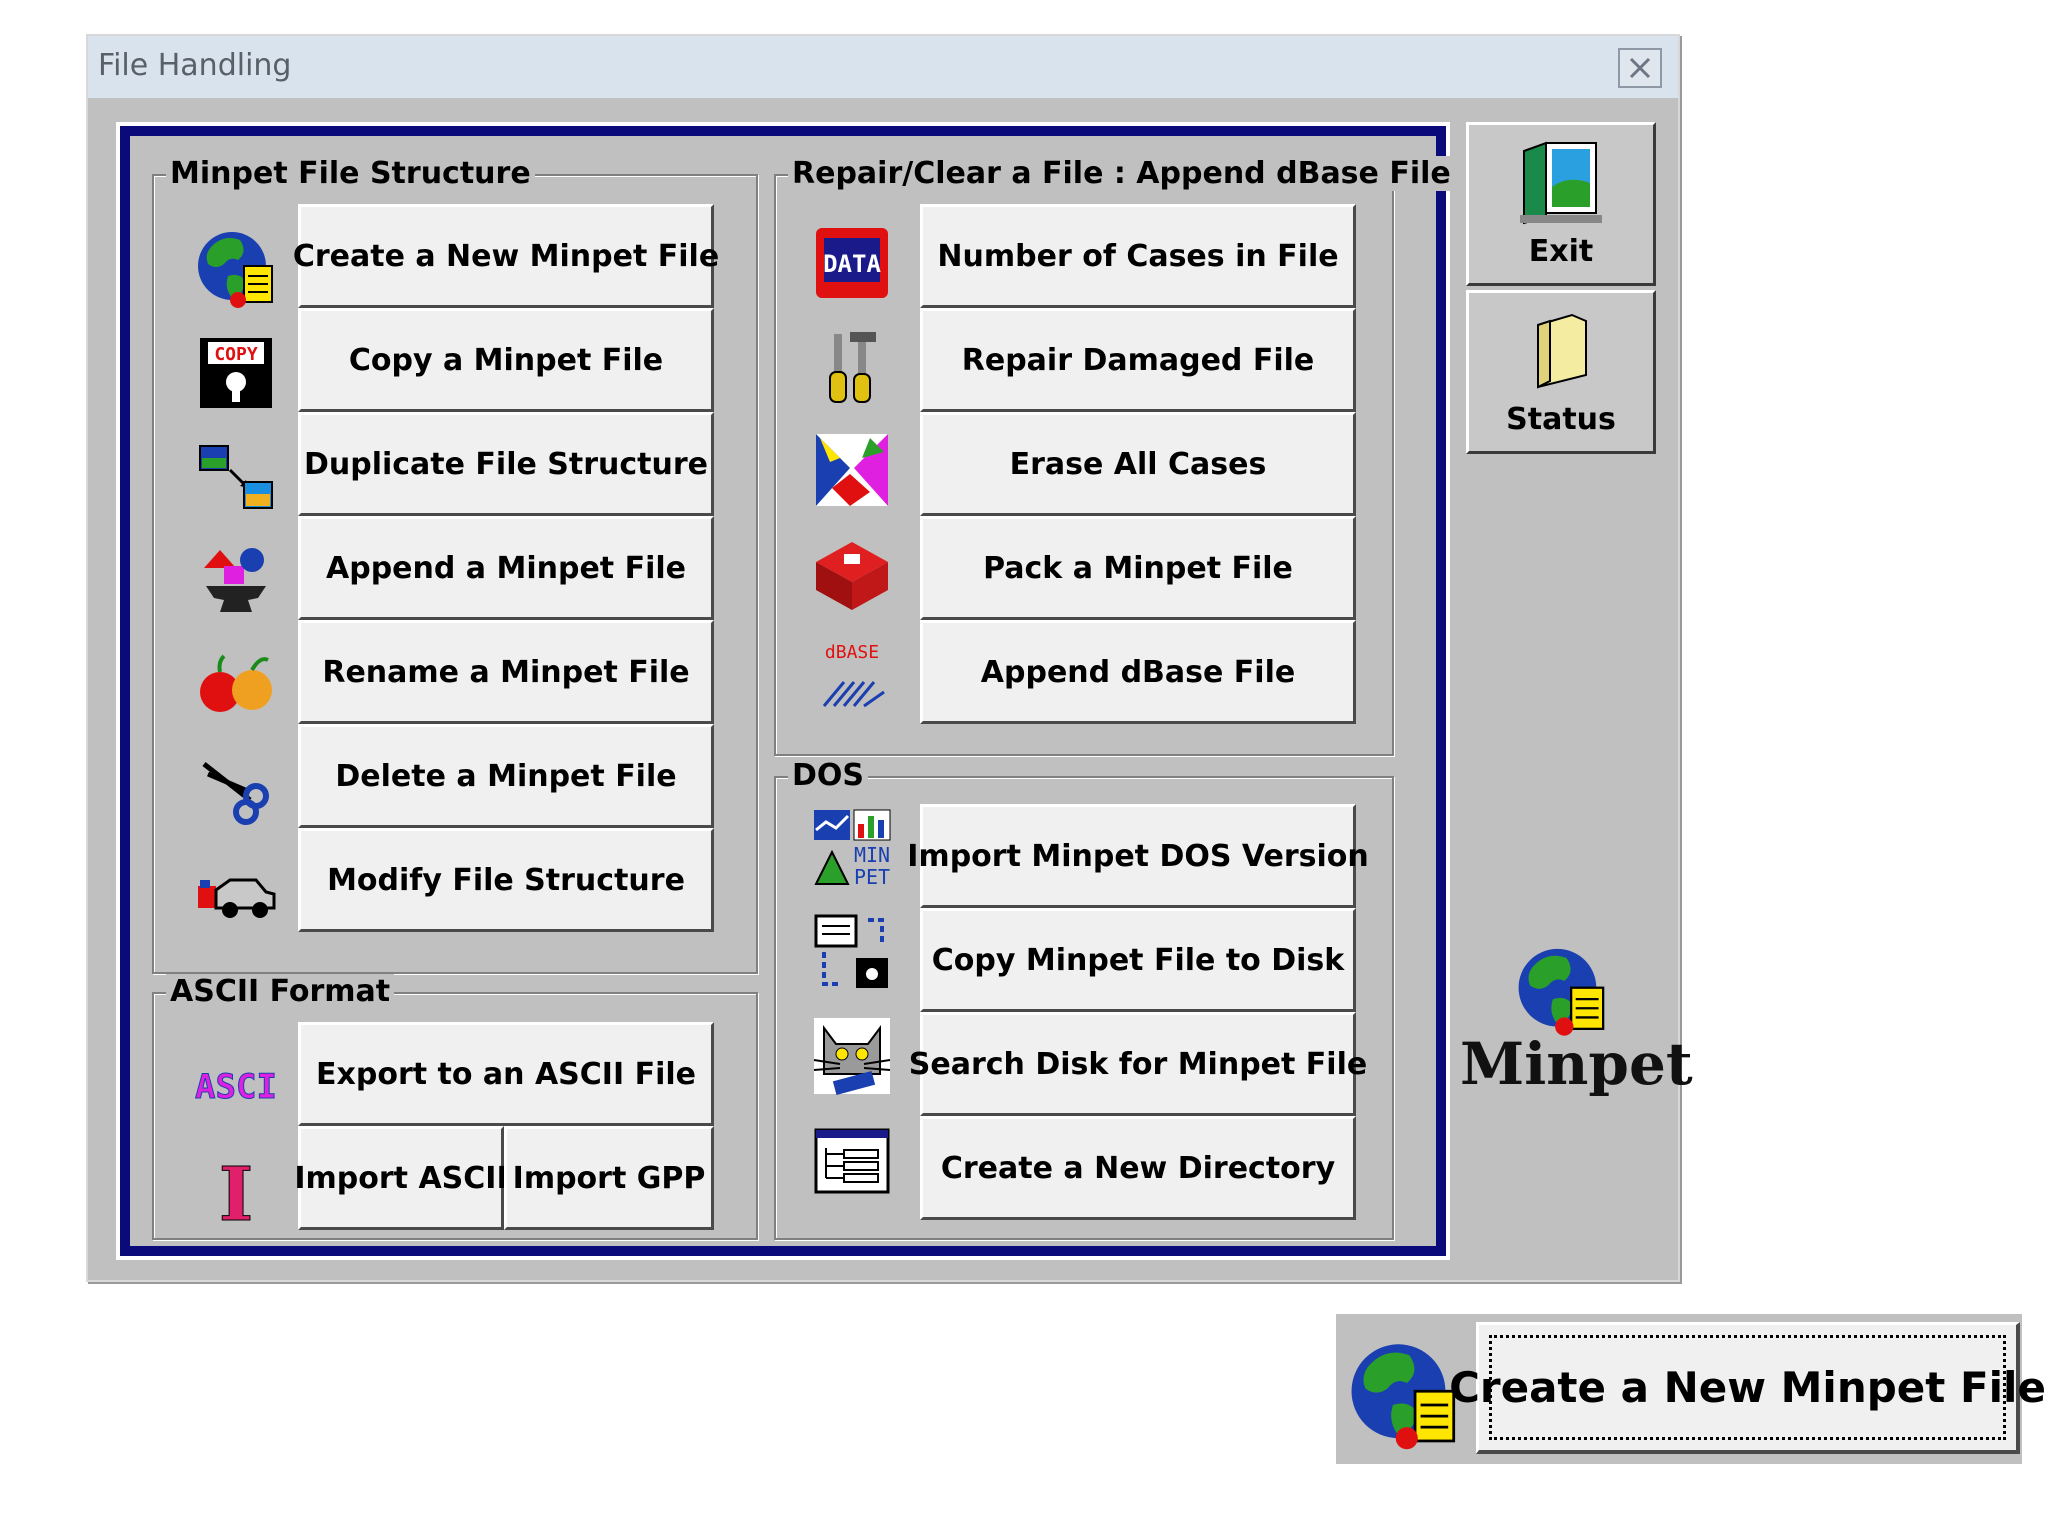  What do you see at coordinates (280, 991) in the screenshot?
I see `group-label: ASCII Format` at bounding box center [280, 991].